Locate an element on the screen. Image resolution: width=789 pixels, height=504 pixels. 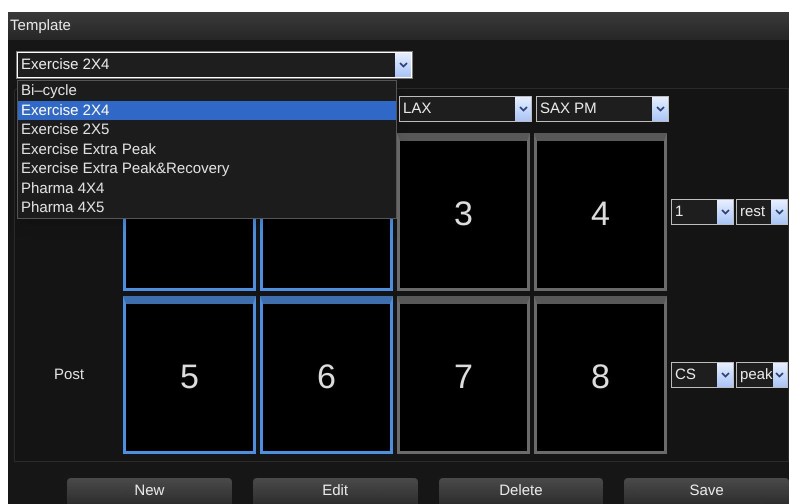
tile-number: 6 is located at coordinates (326, 377).